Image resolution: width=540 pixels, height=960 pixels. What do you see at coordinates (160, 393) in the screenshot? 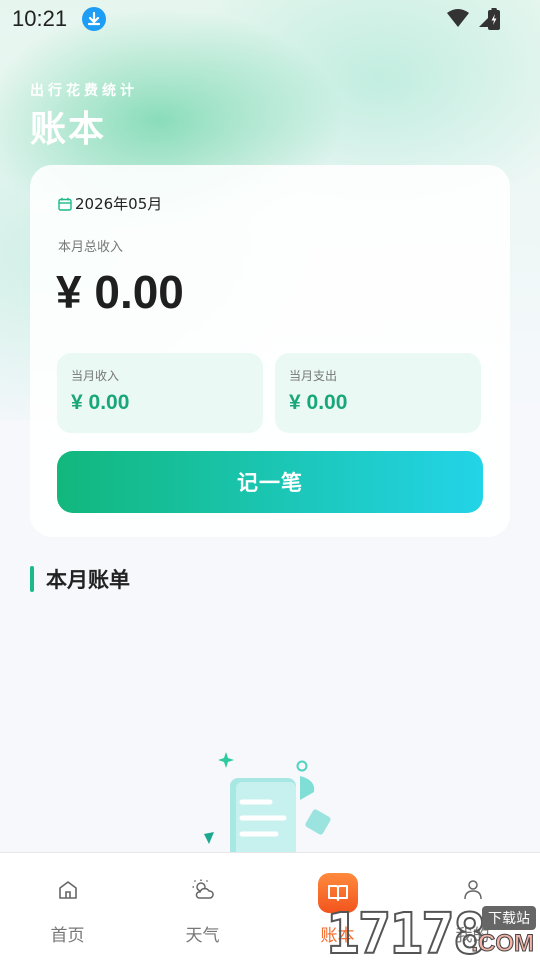
I see `month-income-box: 当月收入 ¥ 0.00` at bounding box center [160, 393].